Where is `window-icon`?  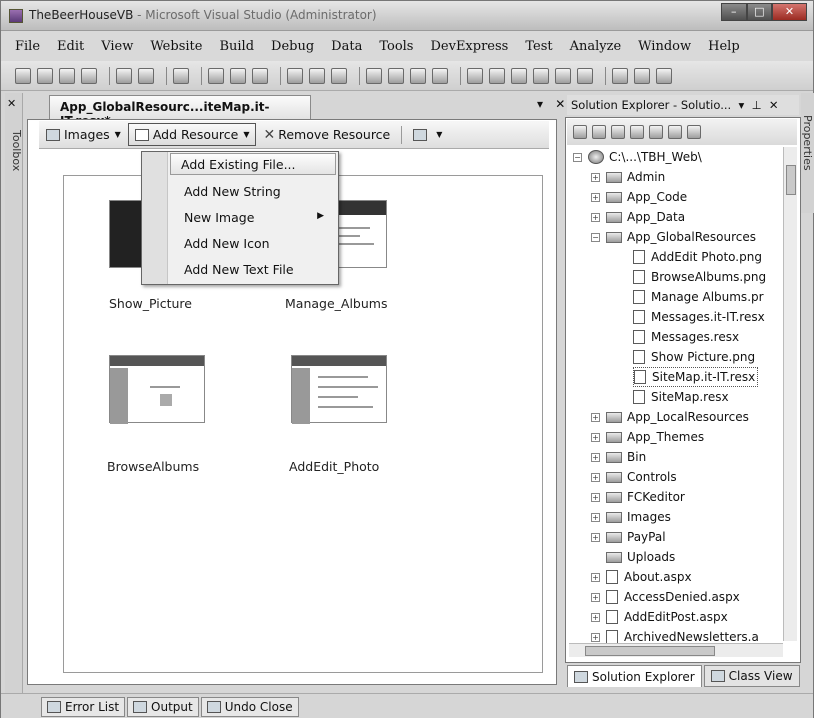 window-icon is located at coordinates (440, 75).